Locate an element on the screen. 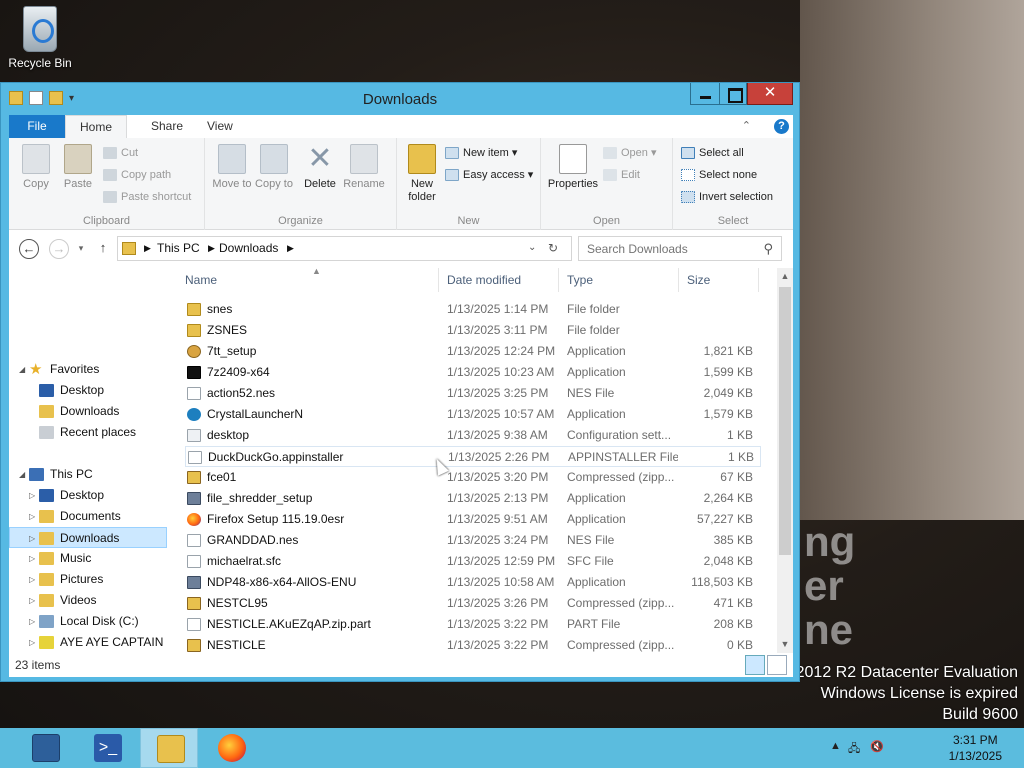  nav-this-pc: ◢ This PC is located at coordinates (88, 474).